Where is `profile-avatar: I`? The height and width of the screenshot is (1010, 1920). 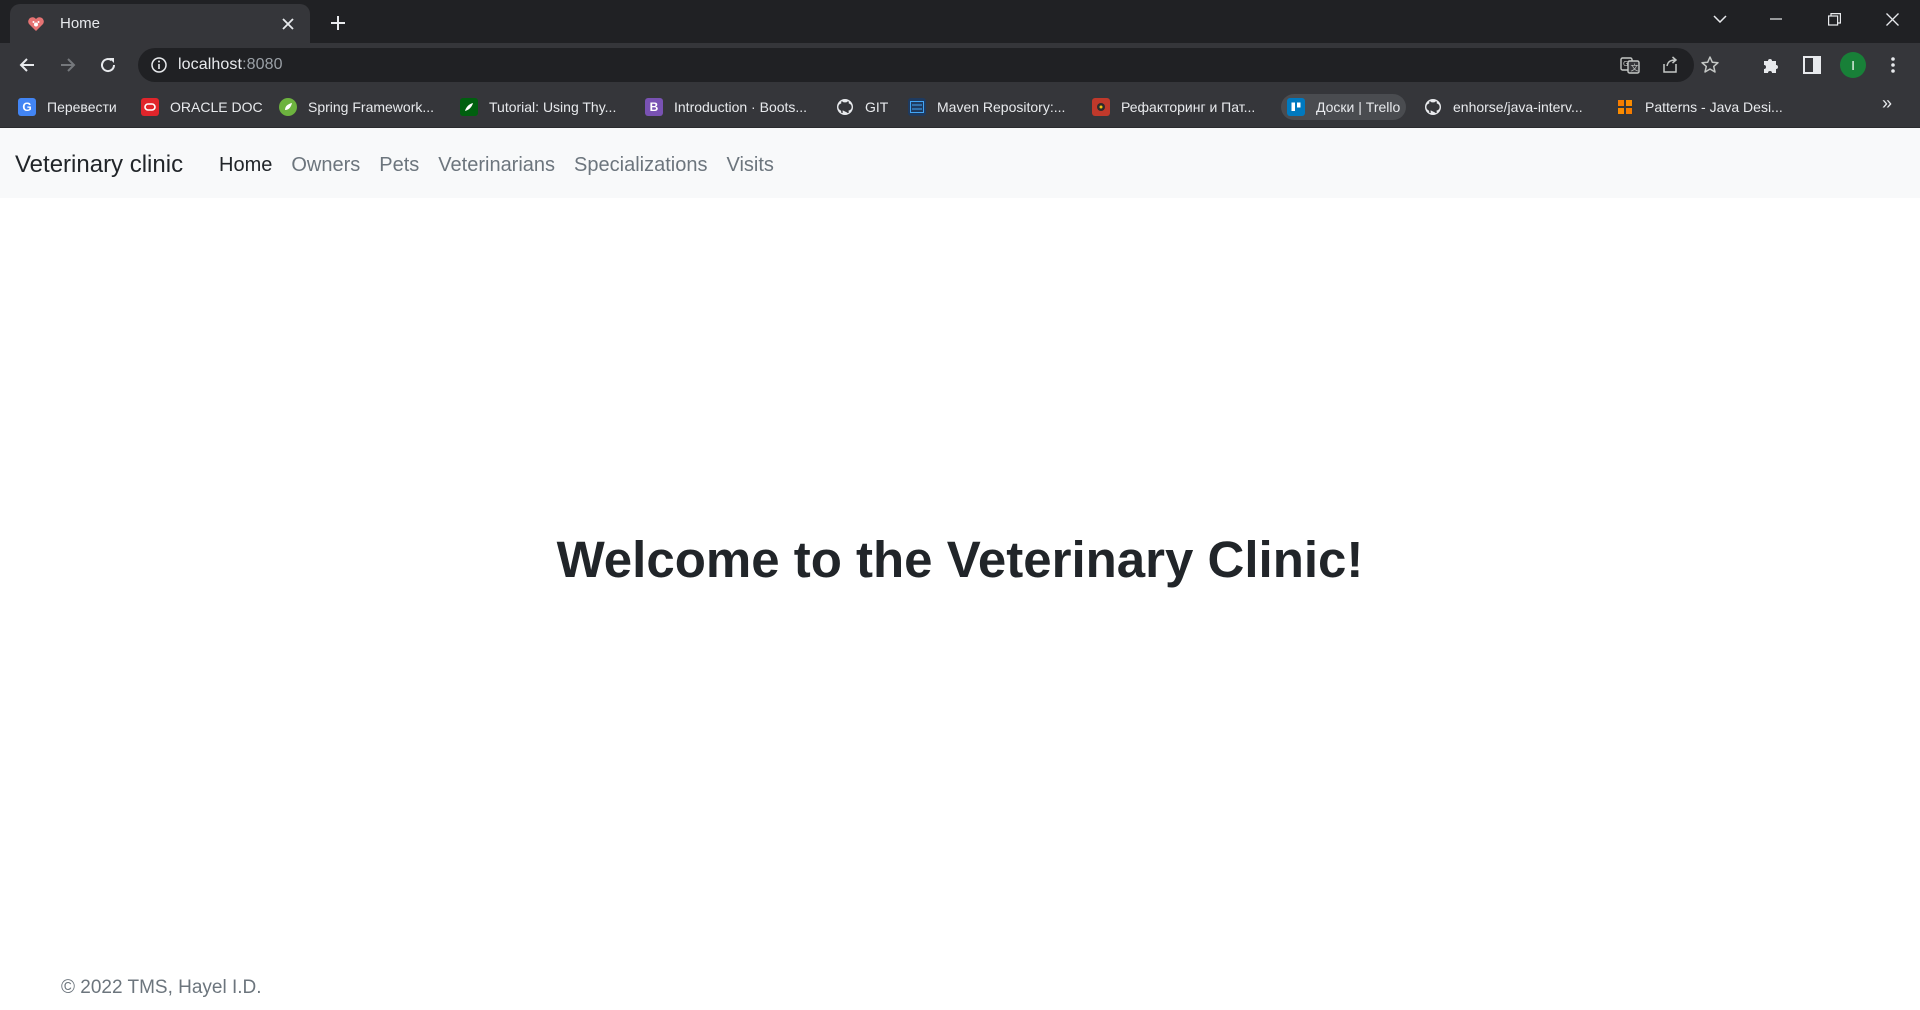 profile-avatar: I is located at coordinates (1853, 65).